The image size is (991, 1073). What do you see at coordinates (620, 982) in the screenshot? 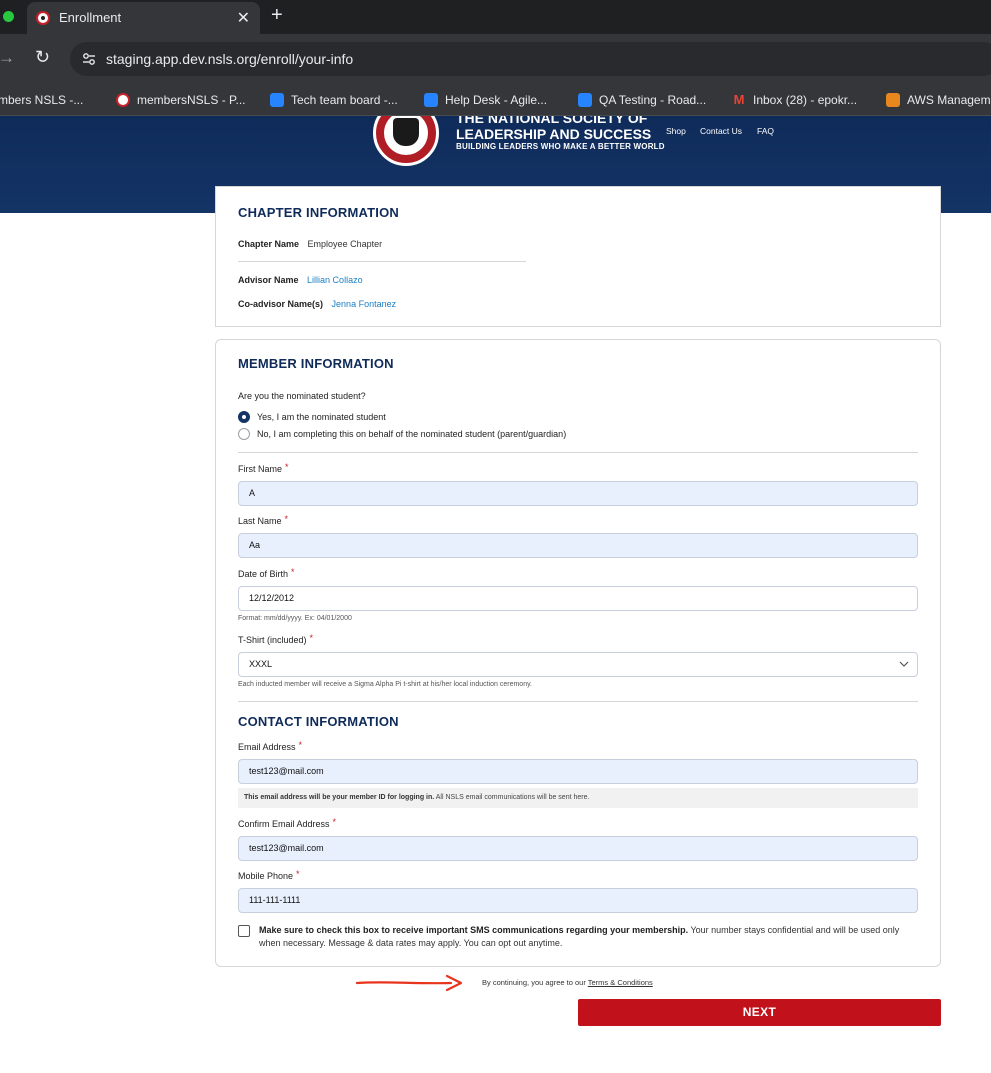
I see `terms-conditions-link: Terms & Conditions` at bounding box center [620, 982].